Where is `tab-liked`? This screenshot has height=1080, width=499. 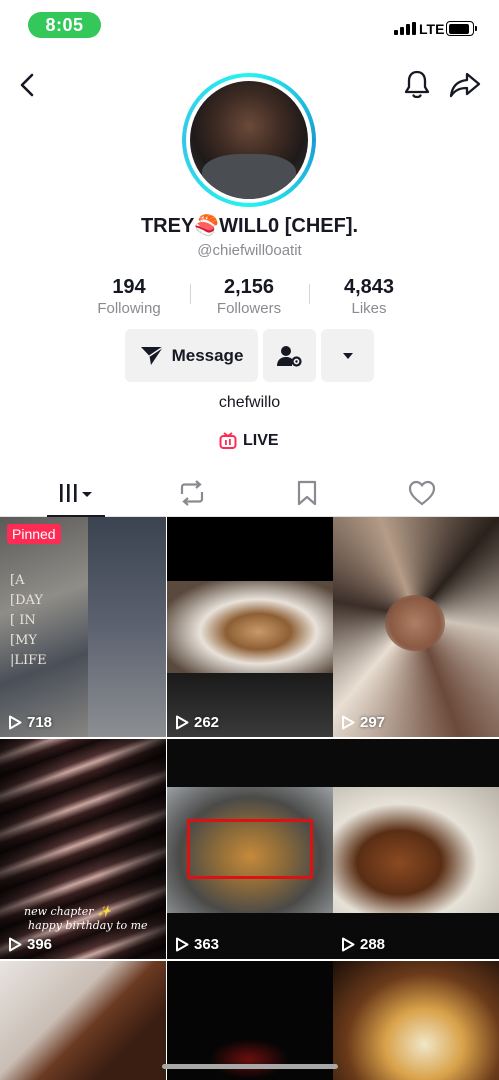
tab-liked is located at coordinates (422, 493).